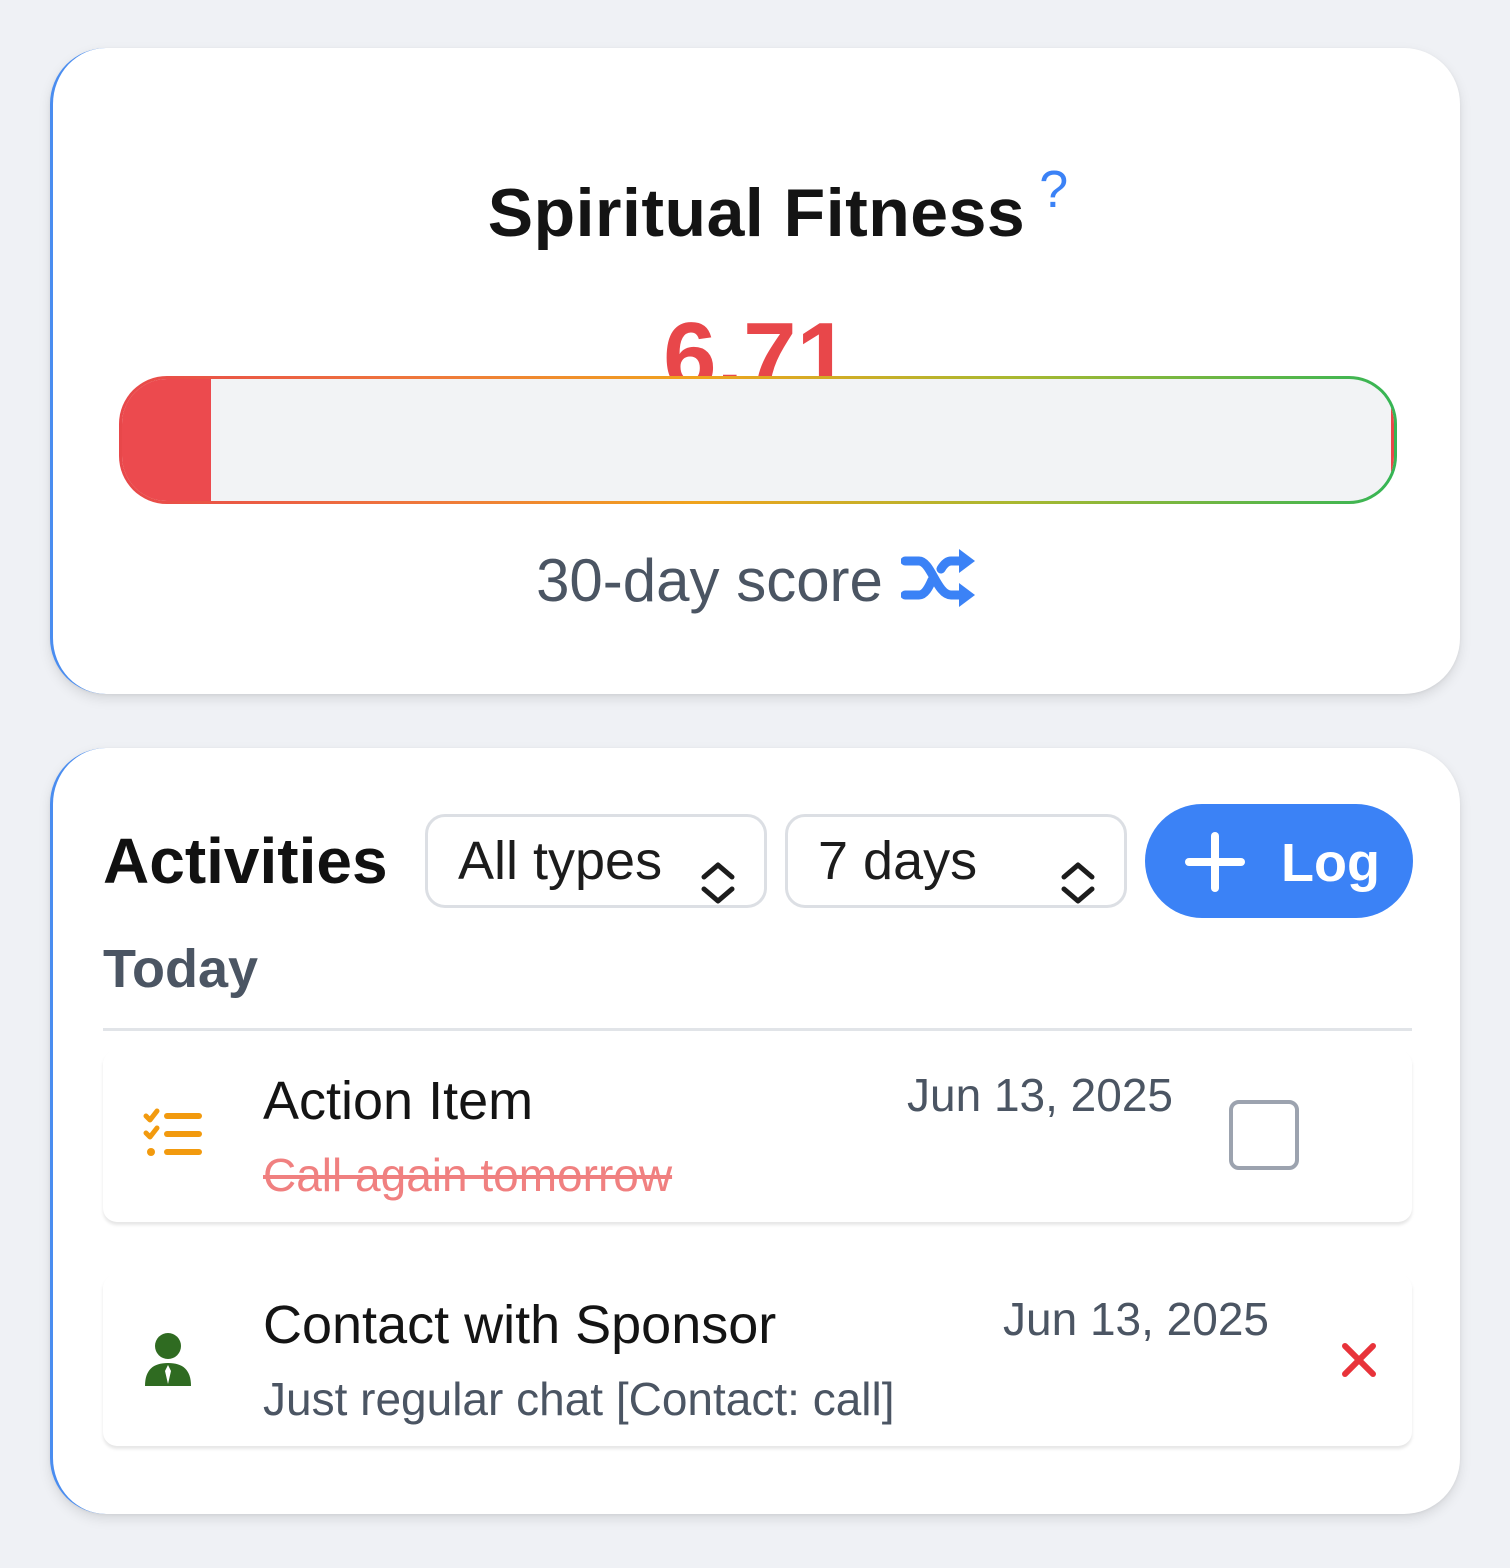  I want to click on date-range-select: 7 days, so click(956, 861).